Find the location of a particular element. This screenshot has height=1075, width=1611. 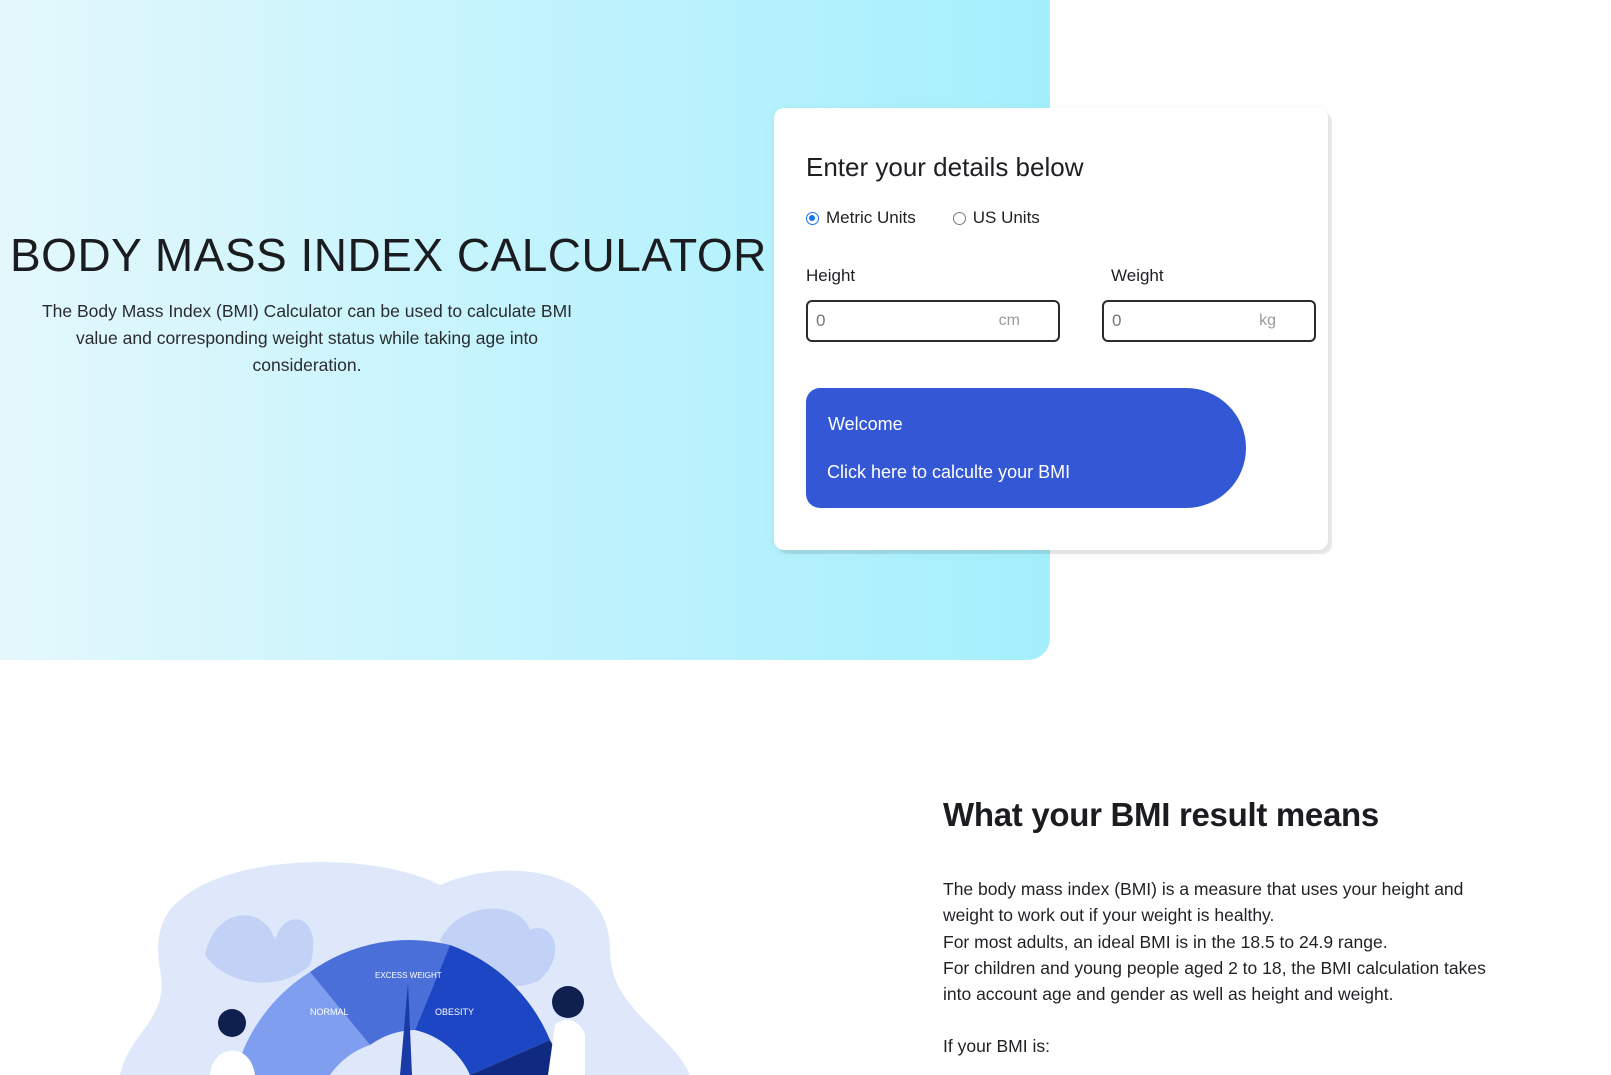

bmi-meaning-title: What your BMI result means is located at coordinates (1161, 814).